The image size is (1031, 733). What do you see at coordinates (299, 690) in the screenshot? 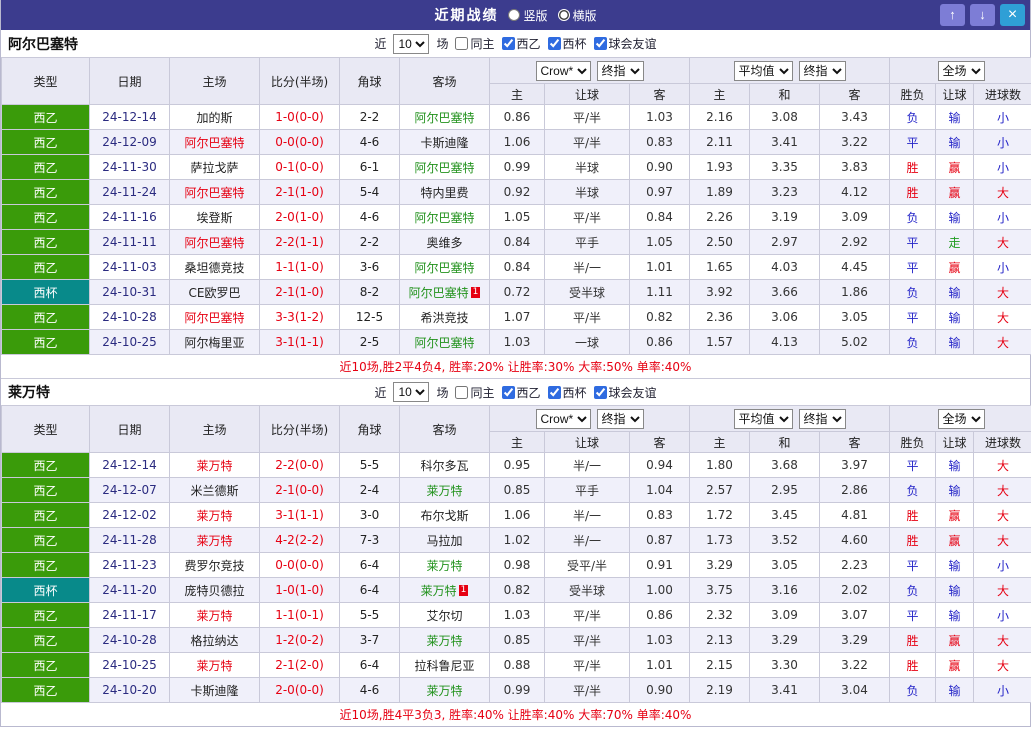
I see `score-cell: 2-0(0-0)` at bounding box center [299, 690].